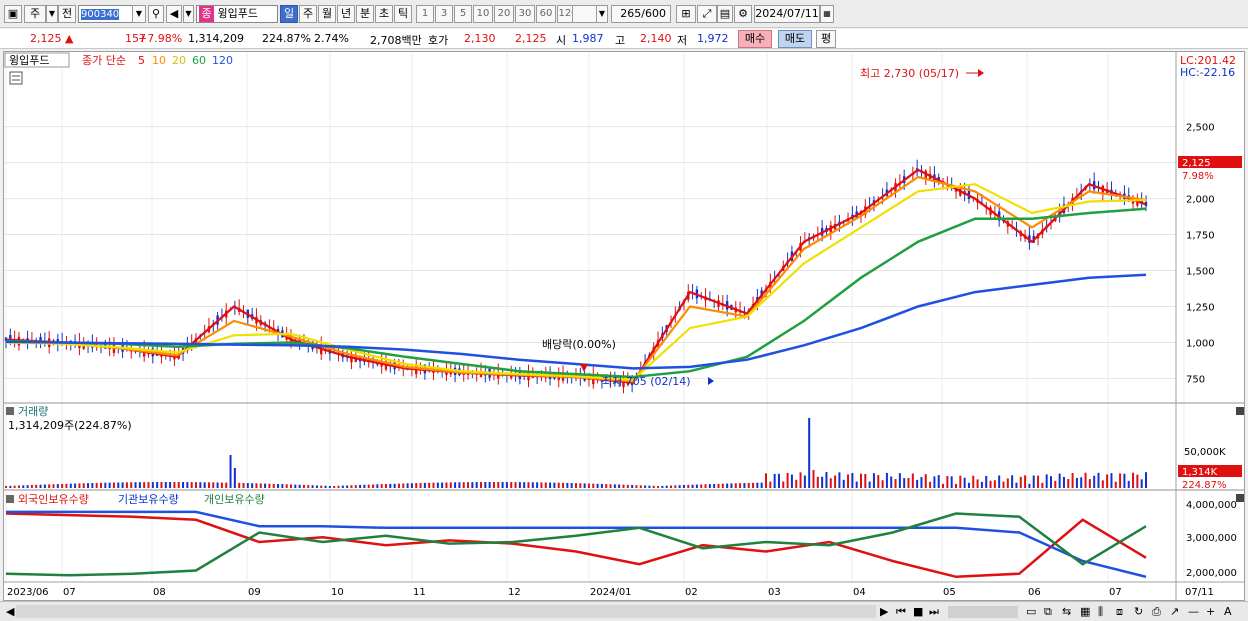  I want to click on zoom-out-icon: —, so click(1193, 611).